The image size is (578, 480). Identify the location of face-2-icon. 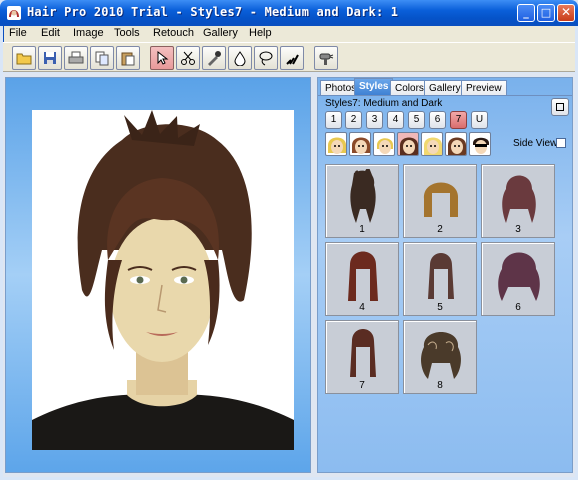
(361, 145).